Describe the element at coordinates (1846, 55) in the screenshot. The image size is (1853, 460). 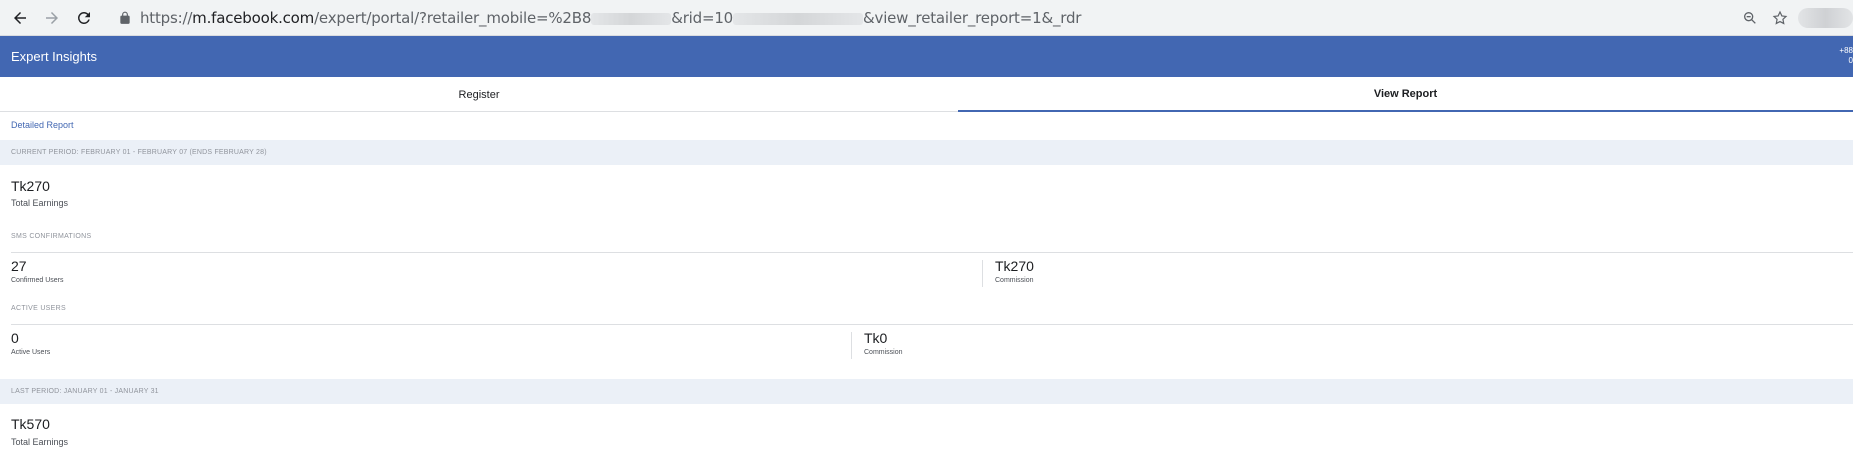
I see `header-phone: +88 0` at that location.